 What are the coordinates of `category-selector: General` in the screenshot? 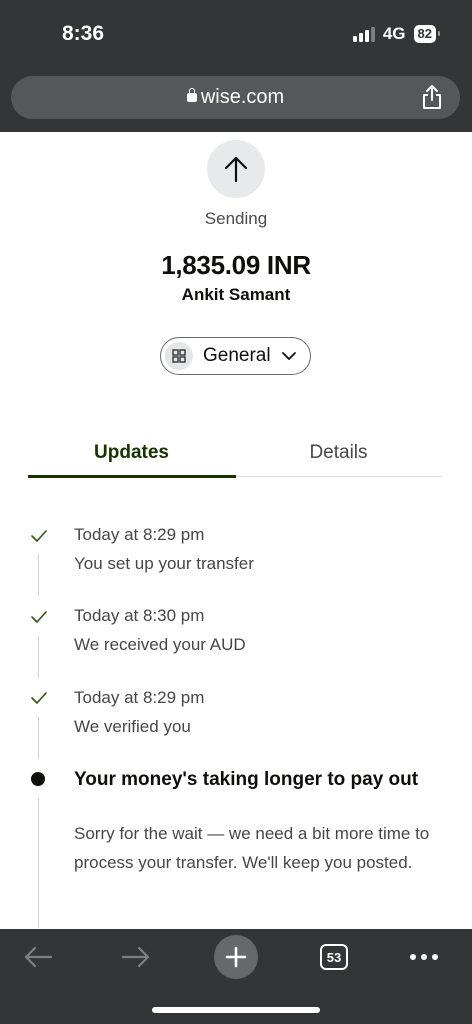 It's located at (235, 356).